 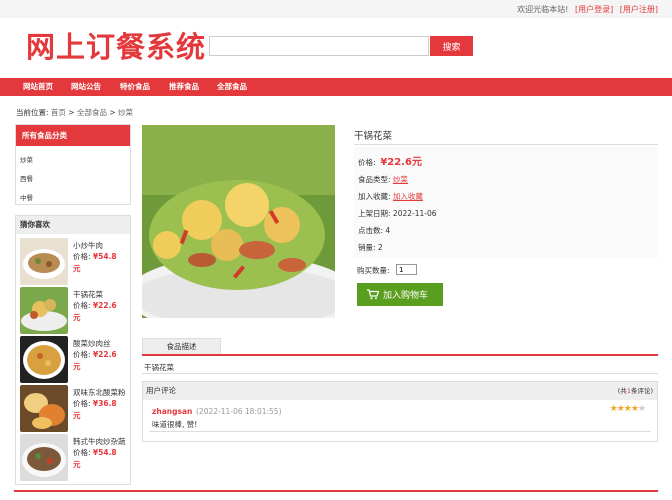 What do you see at coordinates (238, 221) in the screenshot?
I see `product-image` at bounding box center [238, 221].